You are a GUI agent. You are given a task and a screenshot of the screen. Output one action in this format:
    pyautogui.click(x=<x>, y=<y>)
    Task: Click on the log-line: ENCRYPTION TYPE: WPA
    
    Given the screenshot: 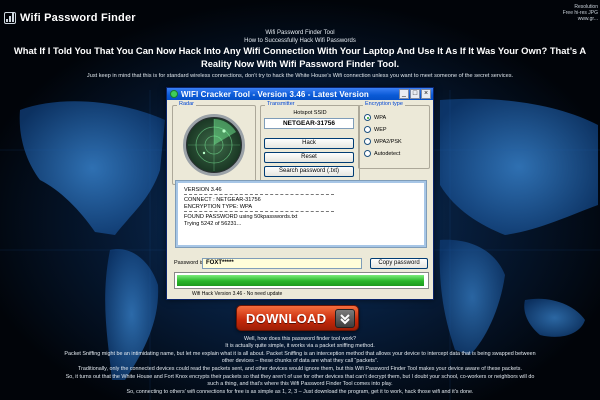 What is the action you would take?
    pyautogui.click(x=218, y=206)
    